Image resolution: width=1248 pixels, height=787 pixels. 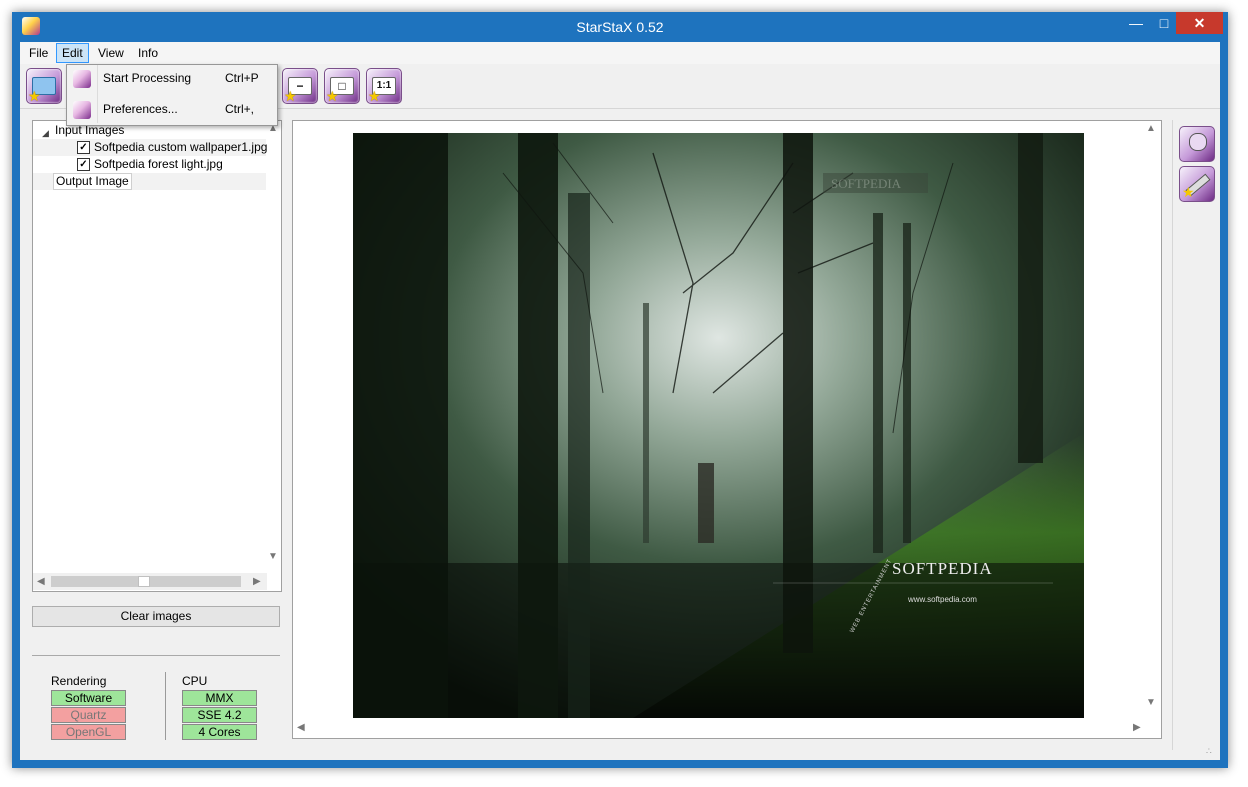 What do you see at coordinates (79, 681) in the screenshot?
I see `rendering-title: Rendering` at bounding box center [79, 681].